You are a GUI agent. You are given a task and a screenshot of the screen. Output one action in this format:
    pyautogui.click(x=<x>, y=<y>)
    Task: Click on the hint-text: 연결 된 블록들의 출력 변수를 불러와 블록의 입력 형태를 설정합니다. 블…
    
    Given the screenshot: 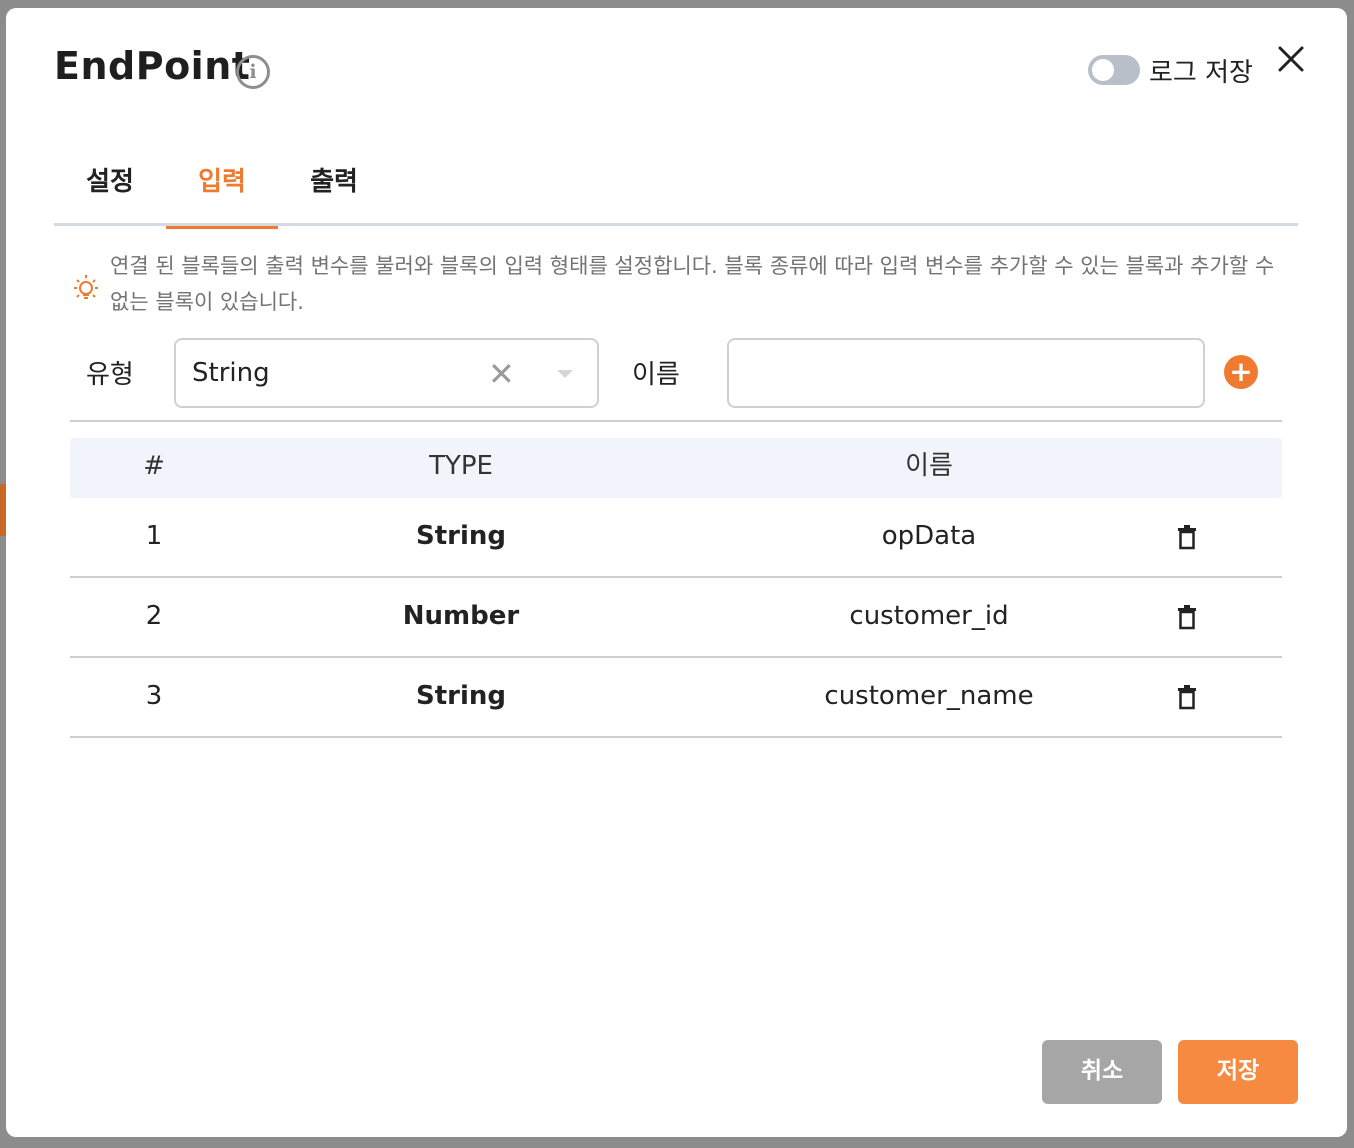 What is the action you would take?
    pyautogui.click(x=692, y=284)
    